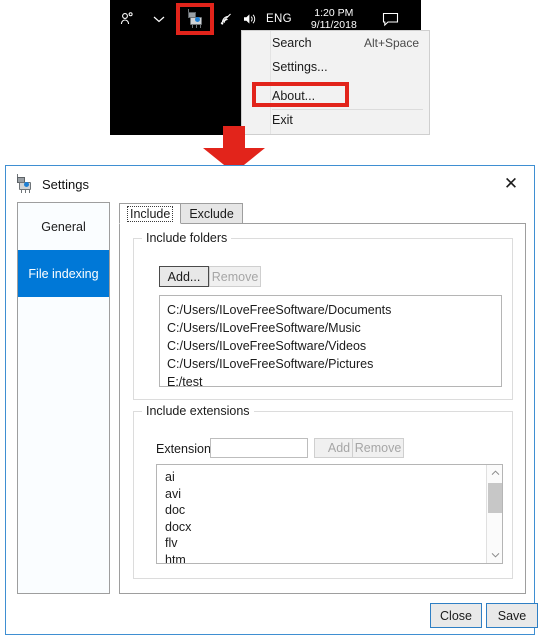  I want to click on tray-app-icon-highlight, so click(195, 19).